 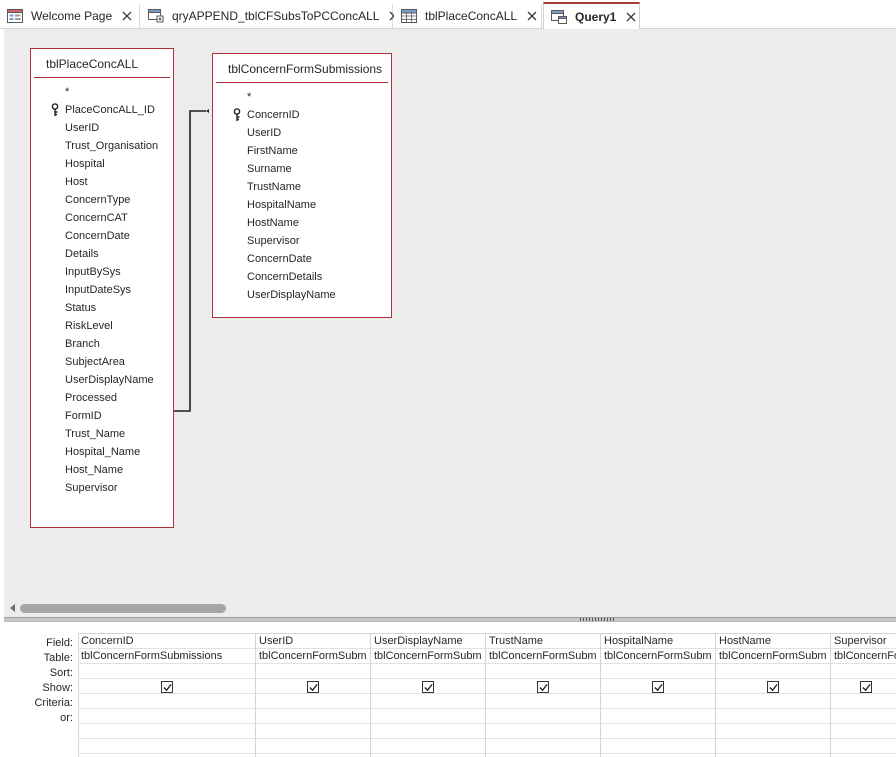 What do you see at coordinates (166, 641) in the screenshot?
I see `grid-field-cell: ConcernID` at bounding box center [166, 641].